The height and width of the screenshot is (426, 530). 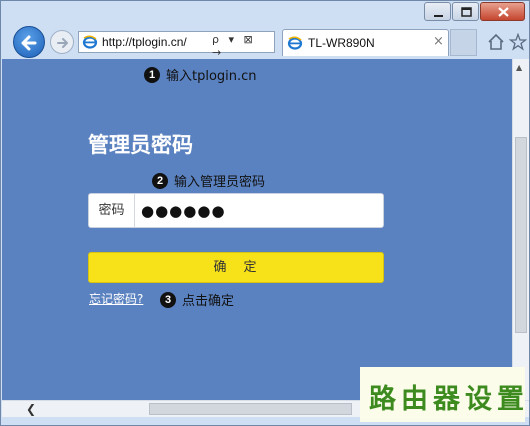 I want to click on scroll-left-icon: ❮, so click(x=31, y=409).